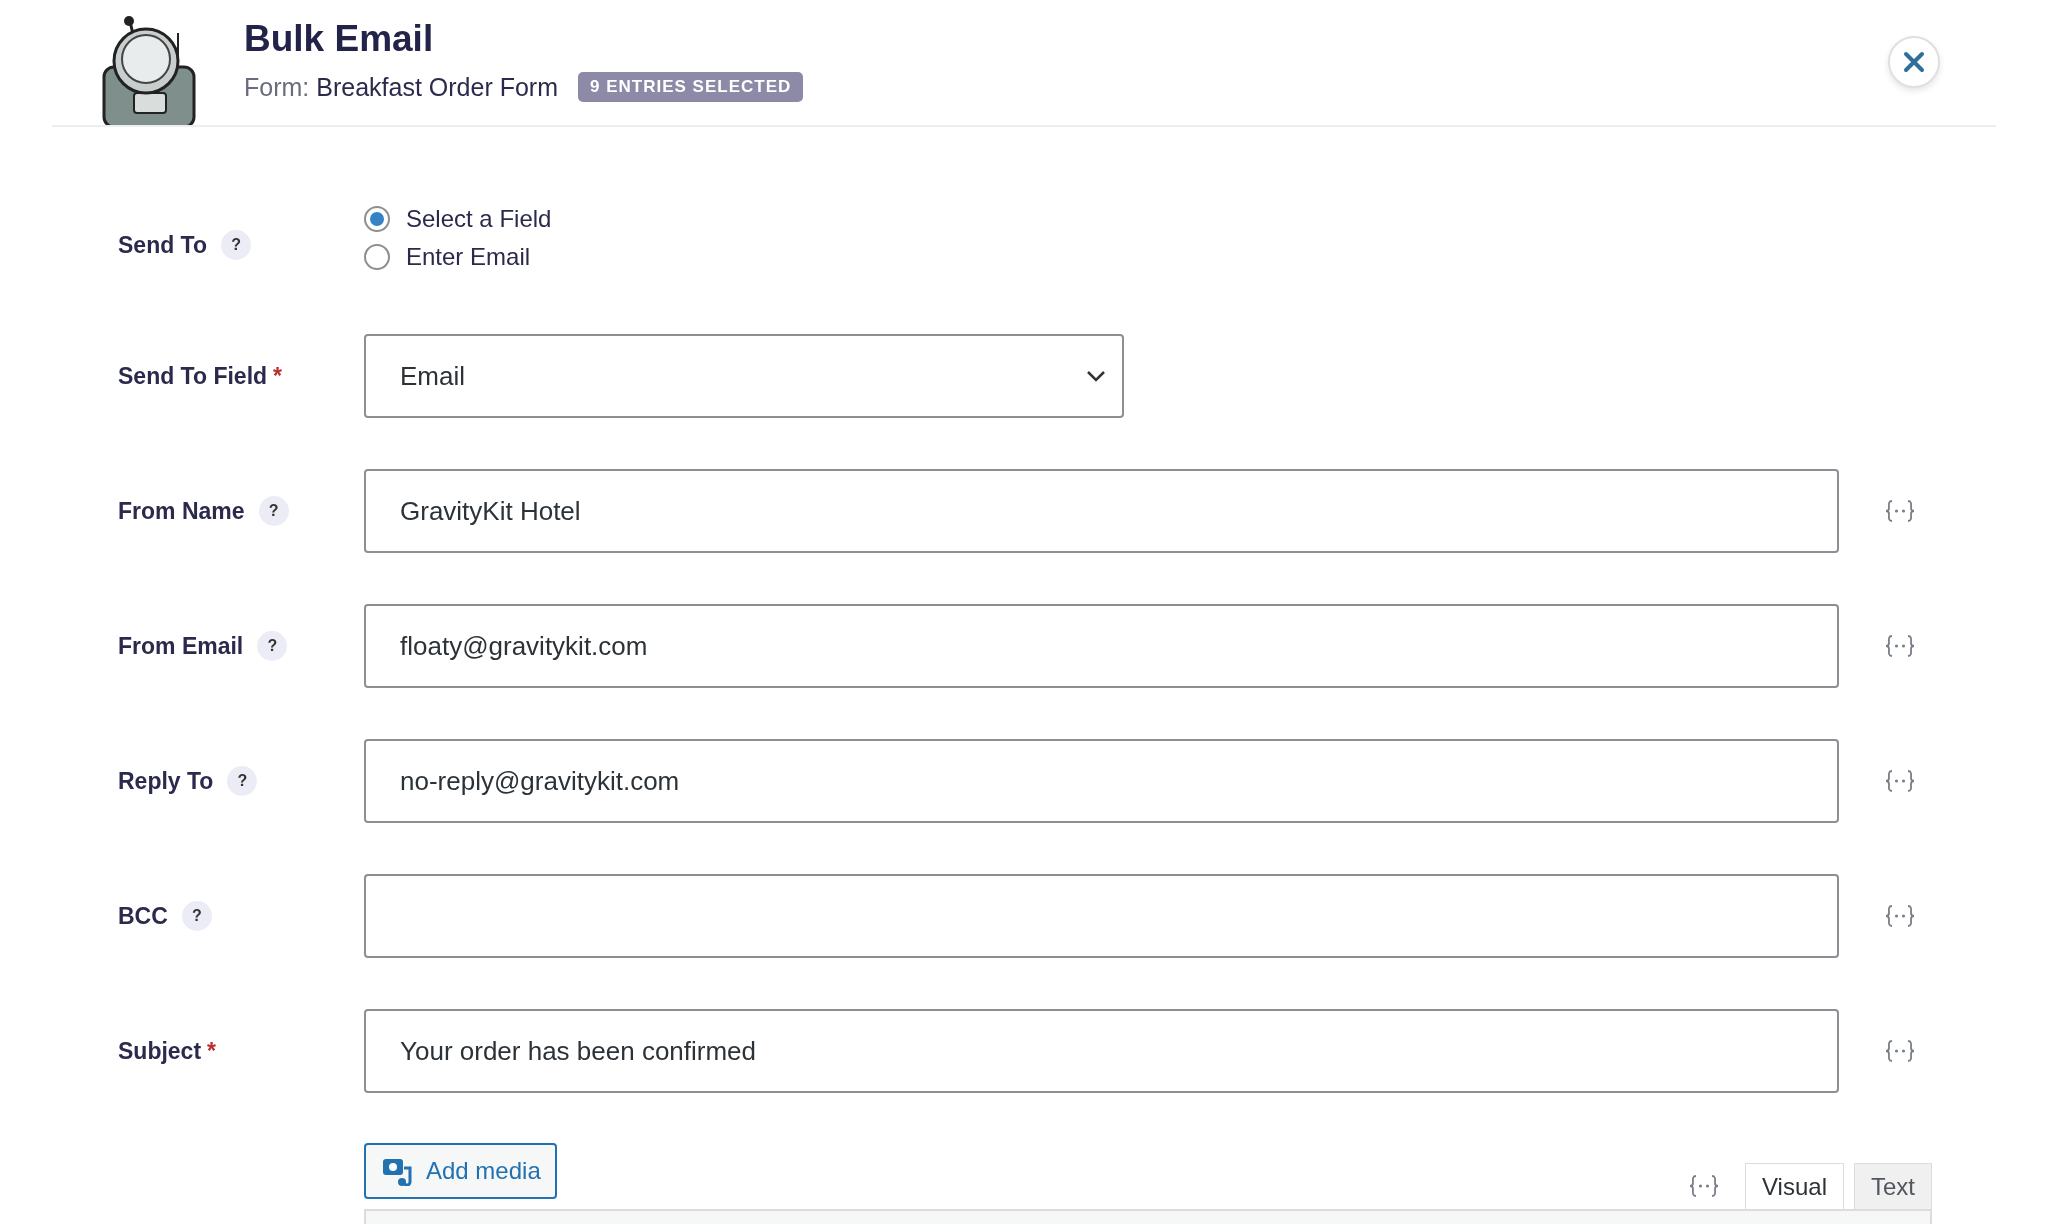  I want to click on radio-label: Enter Email, so click(468, 257).